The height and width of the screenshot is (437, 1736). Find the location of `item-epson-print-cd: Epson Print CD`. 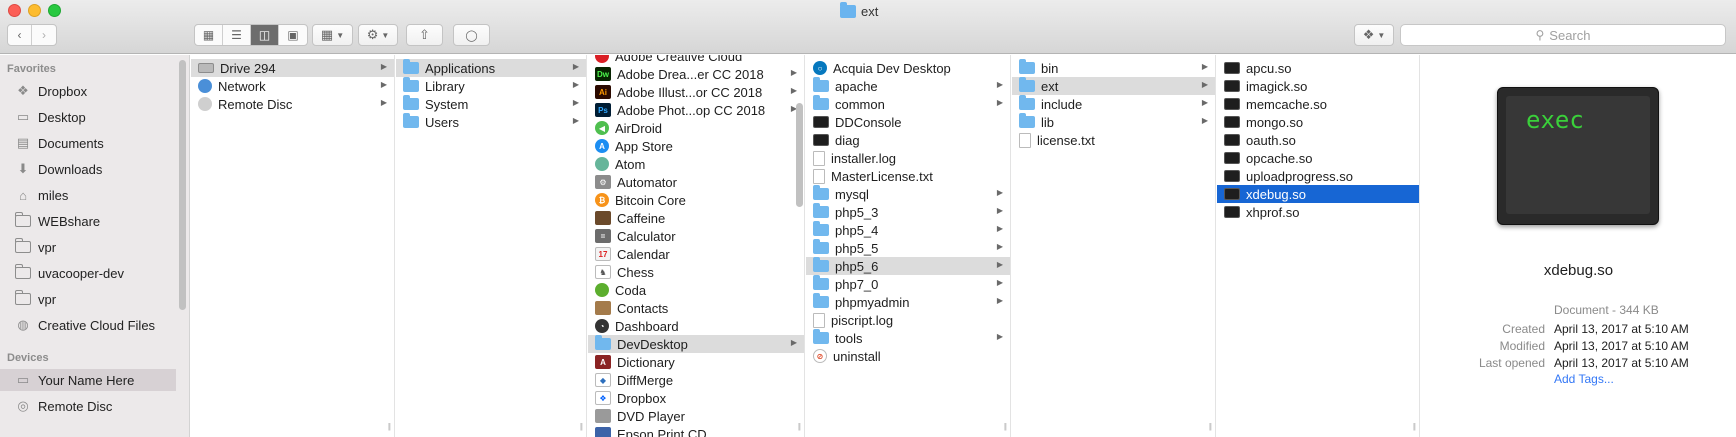

item-epson-print-cd: Epson Print CD is located at coordinates (696, 431).